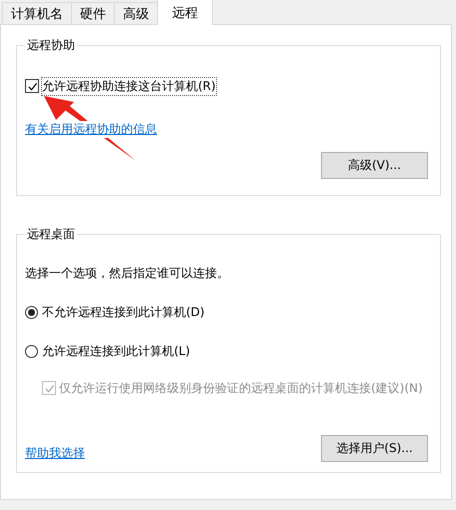 Image resolution: width=456 pixels, height=510 pixels. Describe the element at coordinates (129, 86) in the screenshot. I see `checkbox-label: 允许远程协助连接这台计算机(R)` at that location.